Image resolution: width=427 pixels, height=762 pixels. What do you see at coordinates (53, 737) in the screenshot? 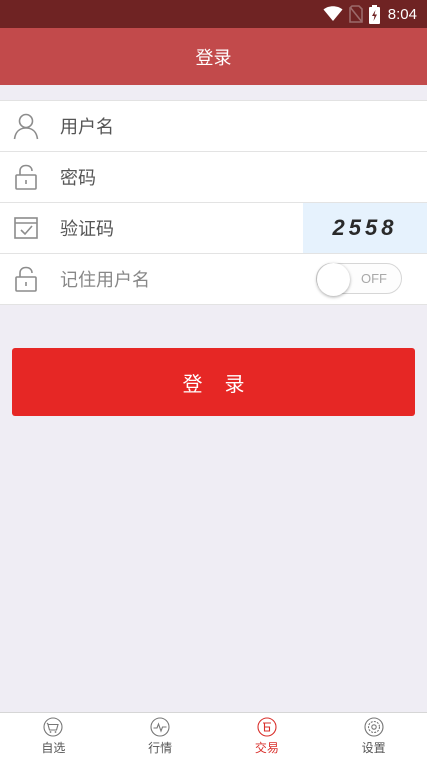
I see `tab-favorites: 自选` at bounding box center [53, 737].